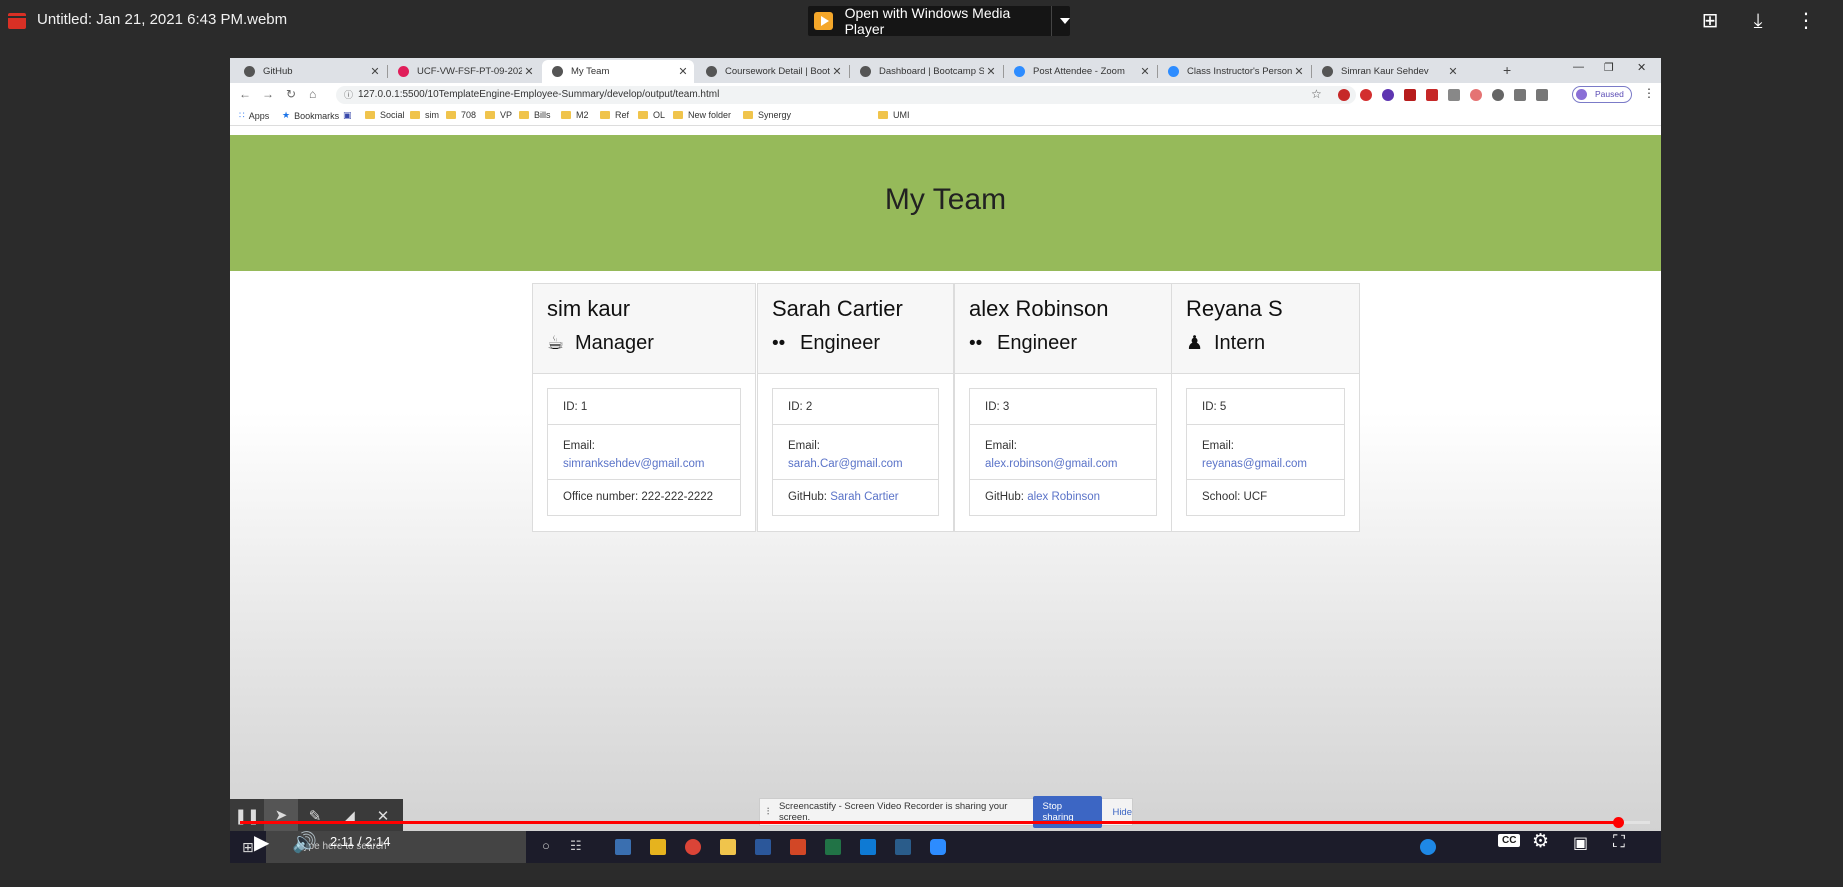 The image size is (1843, 887). Describe the element at coordinates (1540, 841) in the screenshot. I see `settings-gear-icon: ⚙` at that location.